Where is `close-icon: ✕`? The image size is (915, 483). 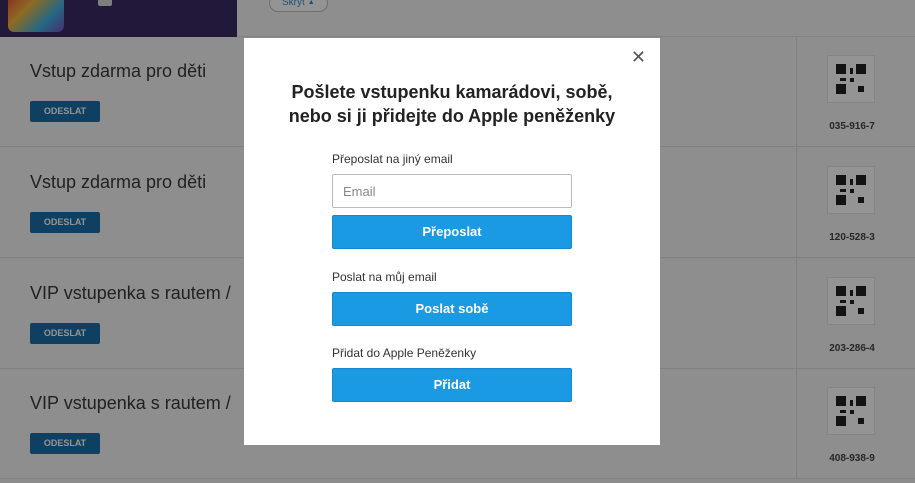 close-icon: ✕ is located at coordinates (638, 57).